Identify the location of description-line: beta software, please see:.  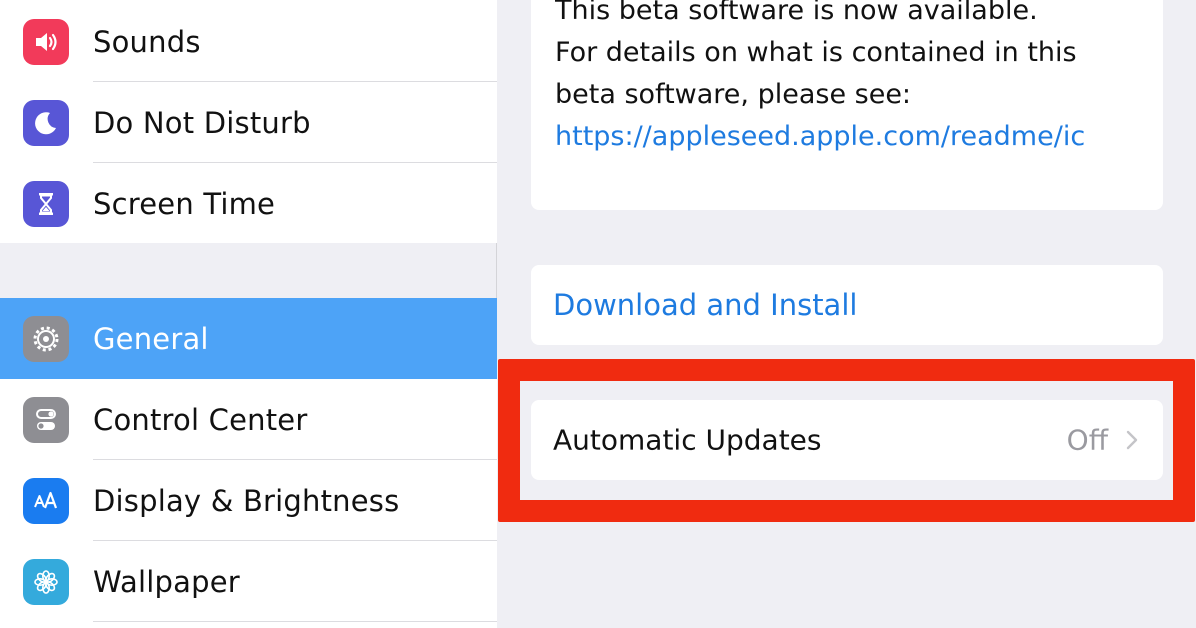
(733, 94).